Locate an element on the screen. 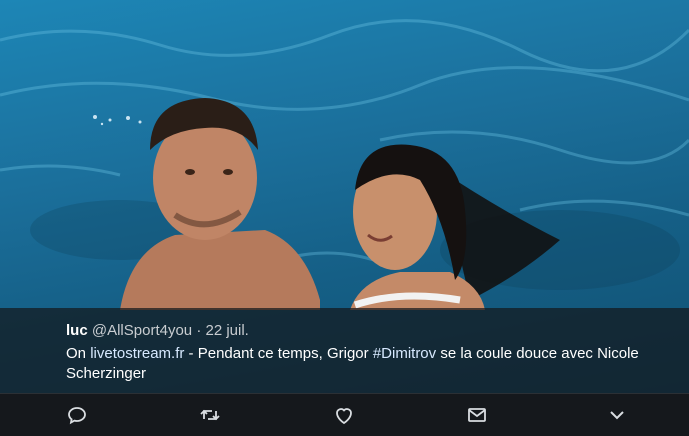 Image resolution: width=689 pixels, height=436 pixels. direct-message-button is located at coordinates (477, 415).